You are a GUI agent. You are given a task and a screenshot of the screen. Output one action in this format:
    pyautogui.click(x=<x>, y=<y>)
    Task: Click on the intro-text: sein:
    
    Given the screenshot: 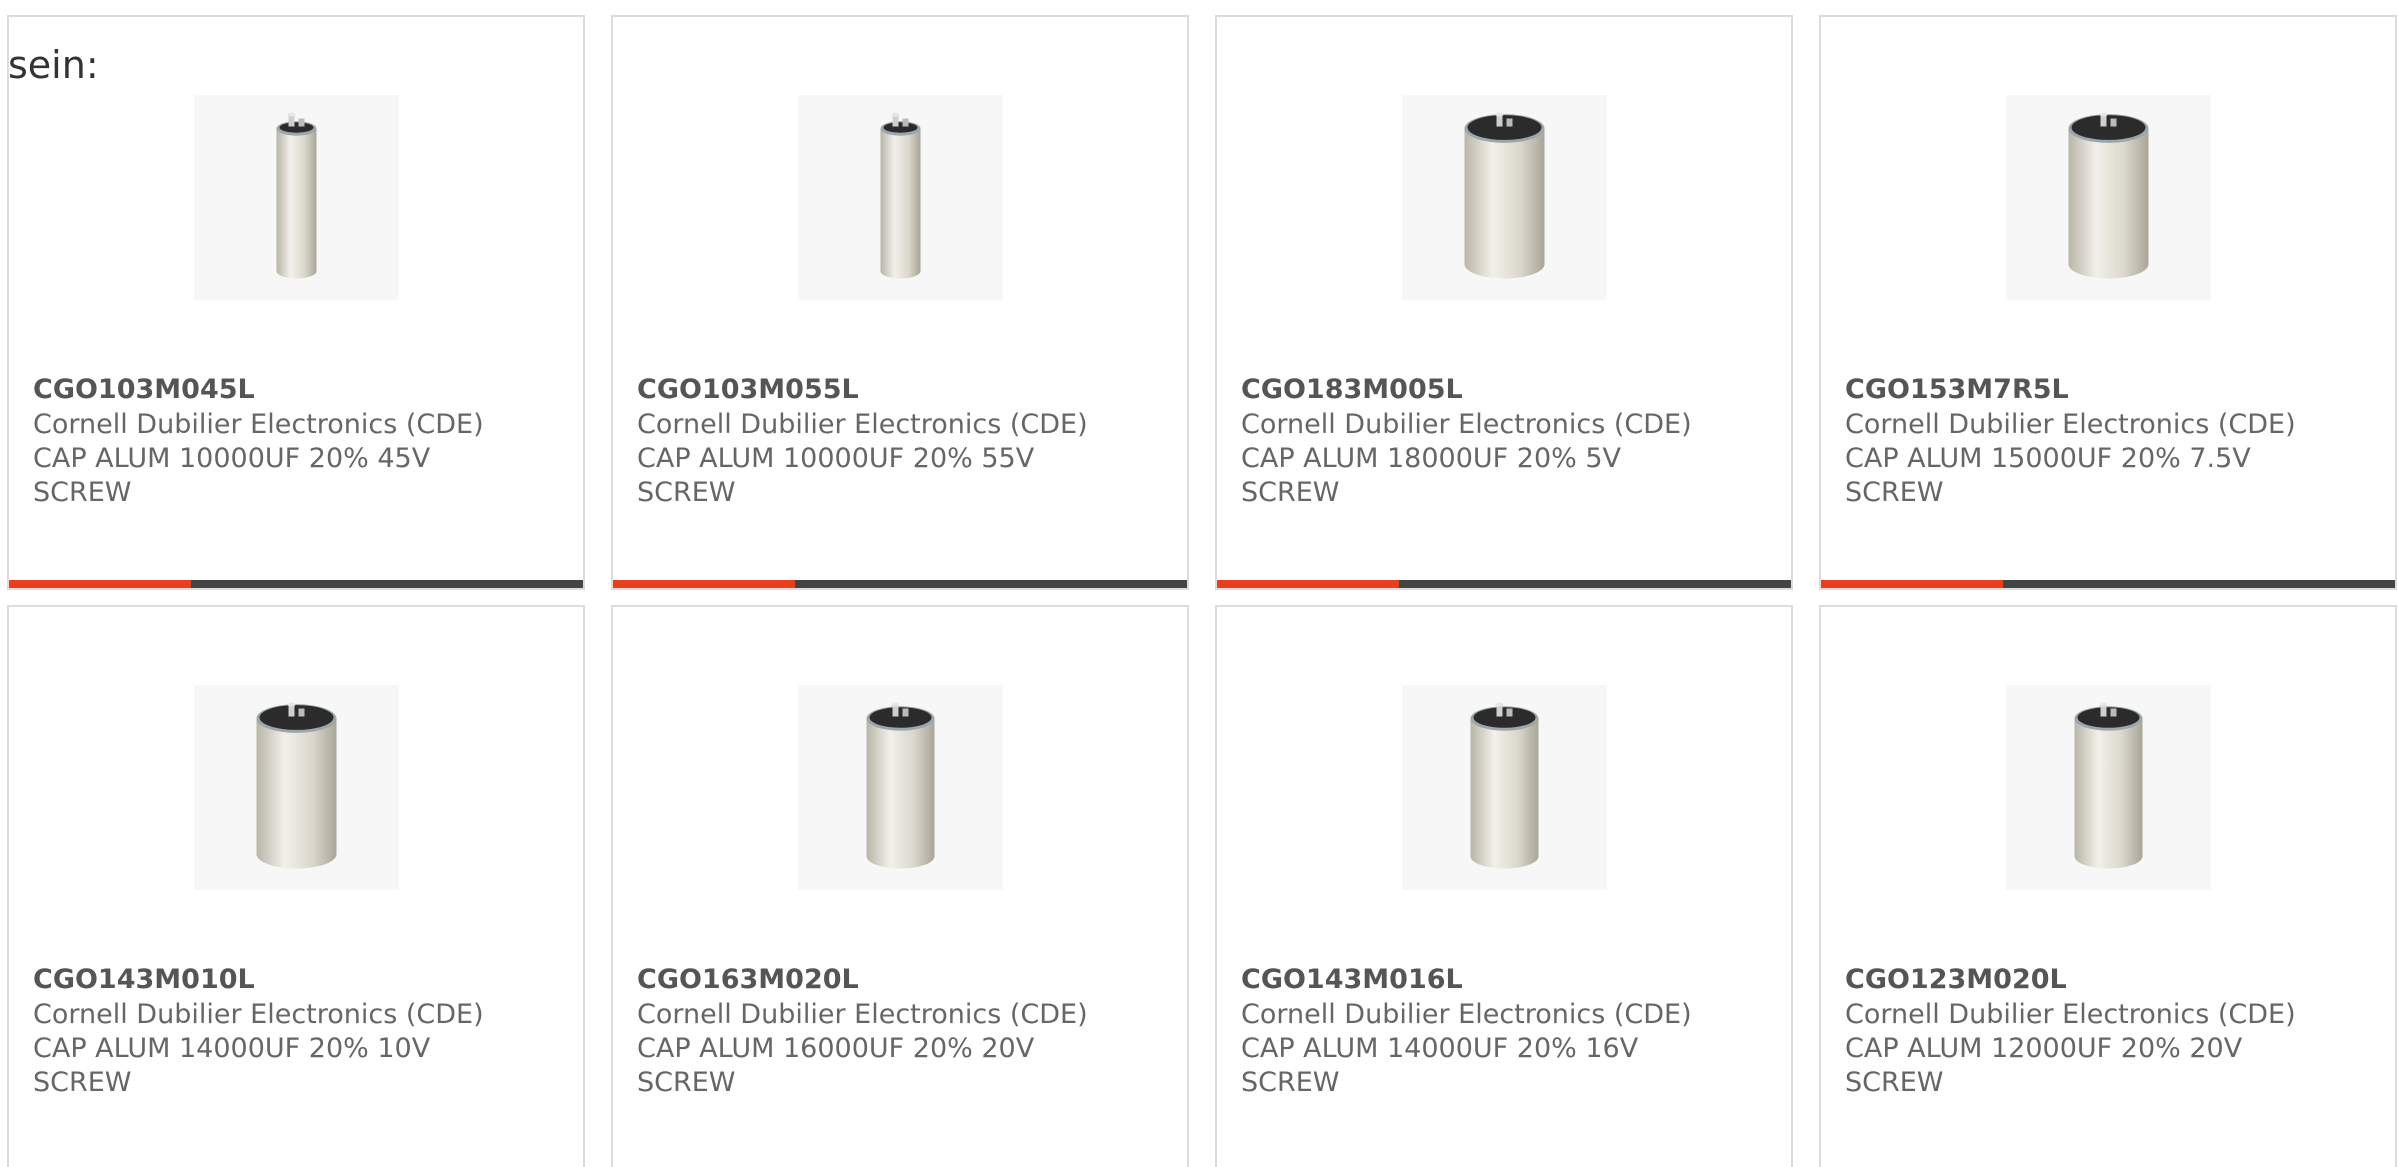 What is the action you would take?
    pyautogui.click(x=53, y=65)
    